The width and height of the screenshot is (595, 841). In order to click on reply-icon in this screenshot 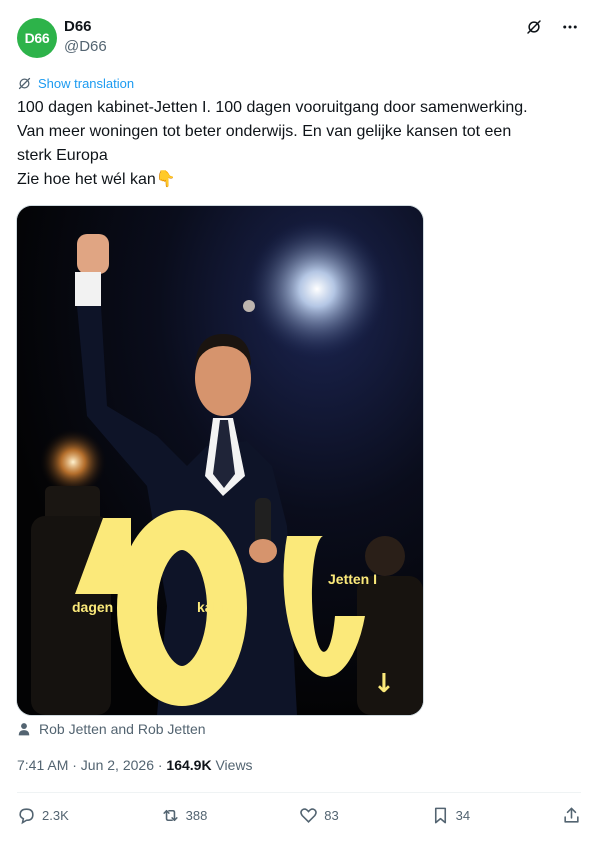, I will do `click(26, 816)`.